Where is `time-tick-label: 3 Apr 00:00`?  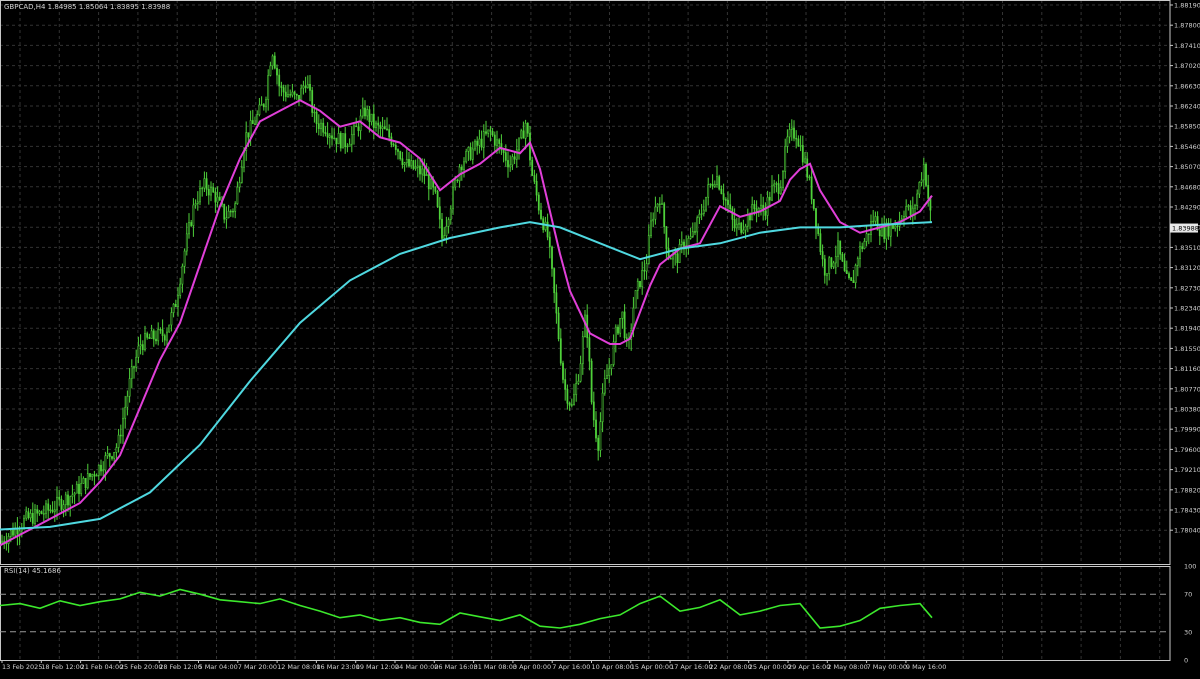
time-tick-label: 3 Apr 00:00 is located at coordinates (532, 667).